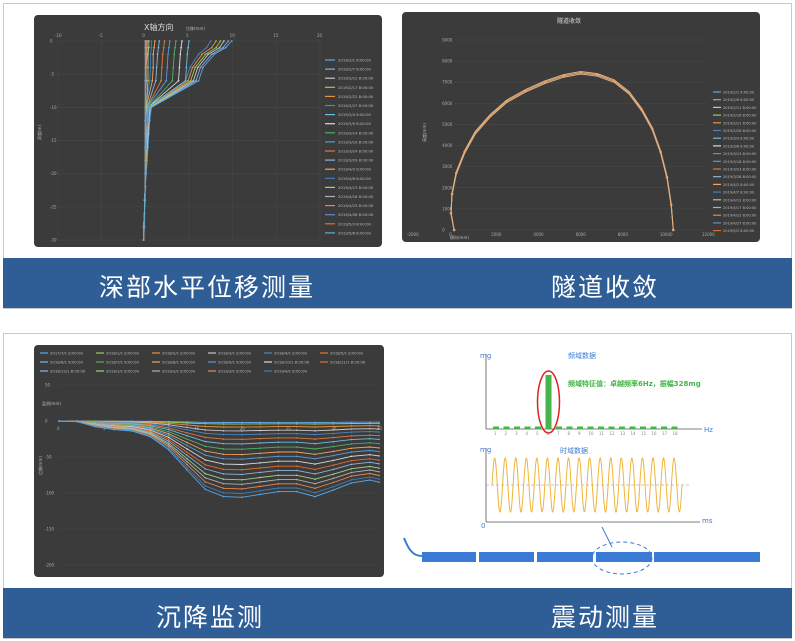 This screenshot has height=641, width=795. I want to click on legend-entry: 2018/8/1 8:00:00, so click(178, 362).